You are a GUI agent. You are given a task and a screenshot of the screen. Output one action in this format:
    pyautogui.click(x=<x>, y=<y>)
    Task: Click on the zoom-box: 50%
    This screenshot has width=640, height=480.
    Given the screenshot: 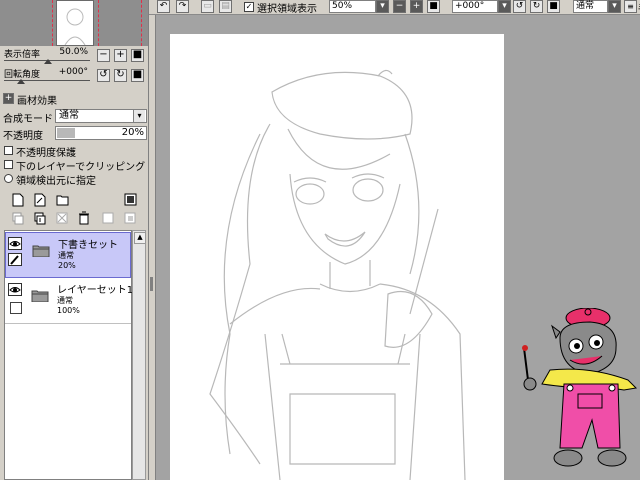 What is the action you would take?
    pyautogui.click(x=352, y=6)
    